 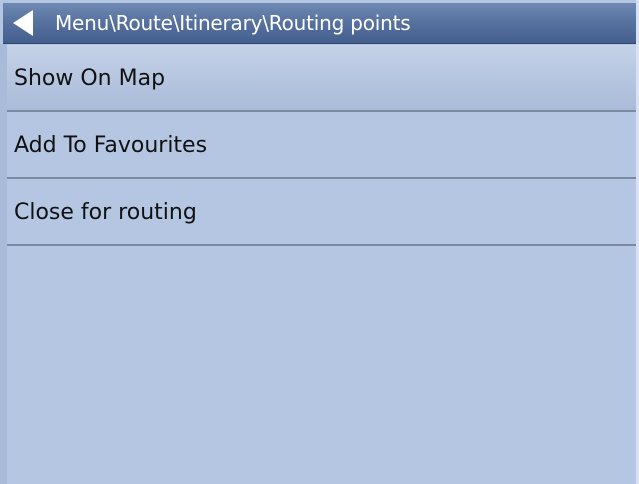 I want to click on left-border, so click(x=3, y=264).